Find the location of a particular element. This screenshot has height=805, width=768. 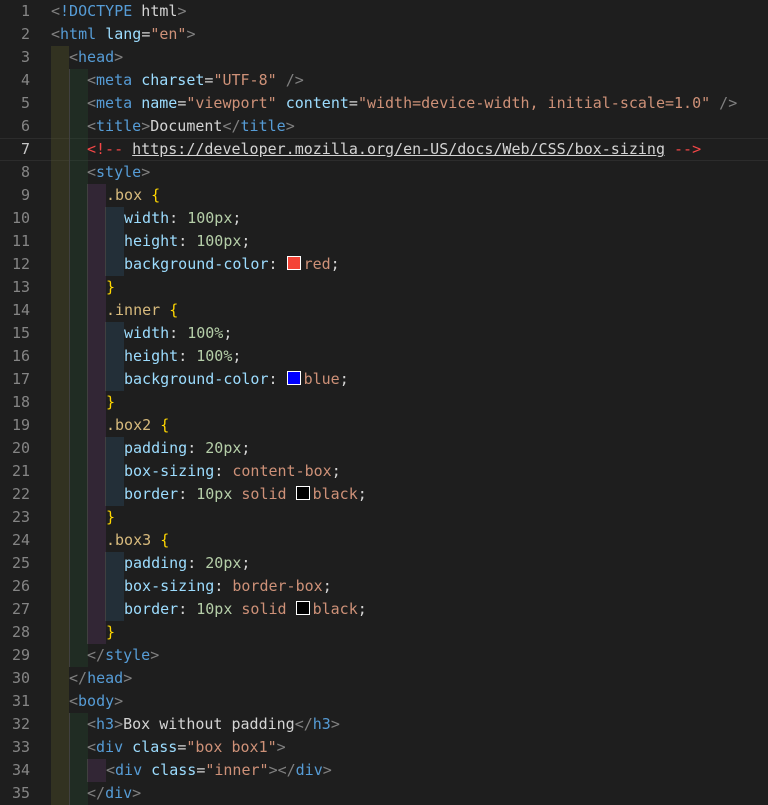

line-number: 28 is located at coordinates (20, 632).